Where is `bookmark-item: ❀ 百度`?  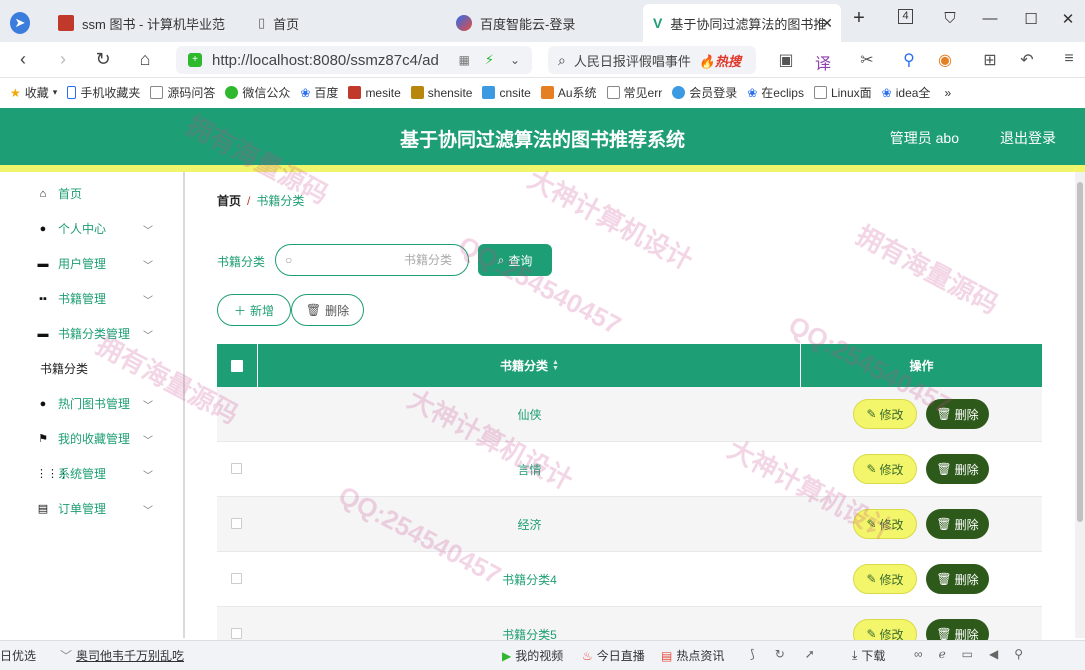 bookmark-item: ❀ 百度 is located at coordinates (319, 92).